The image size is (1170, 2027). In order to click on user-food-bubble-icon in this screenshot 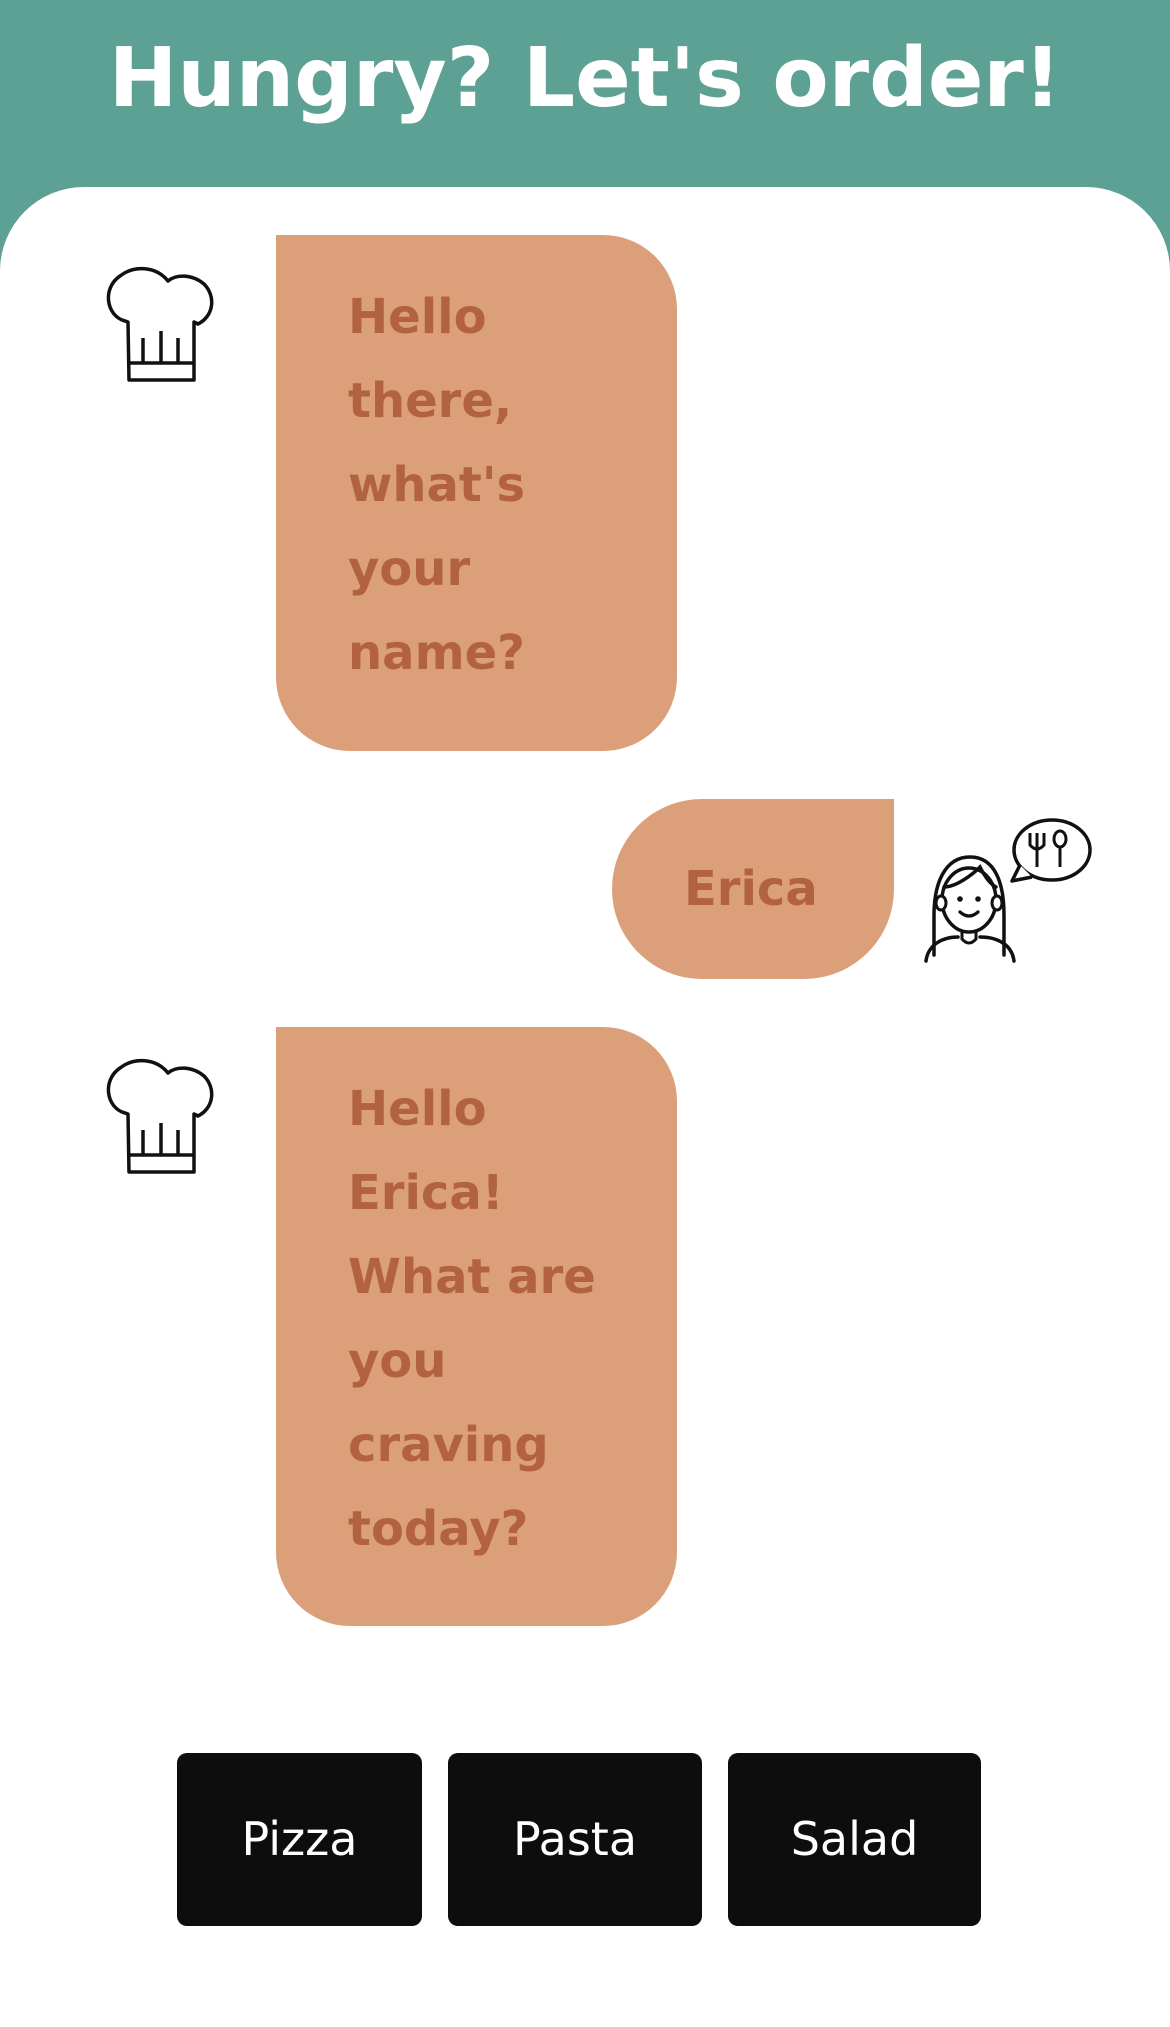, I will do `click(1008, 890)`.